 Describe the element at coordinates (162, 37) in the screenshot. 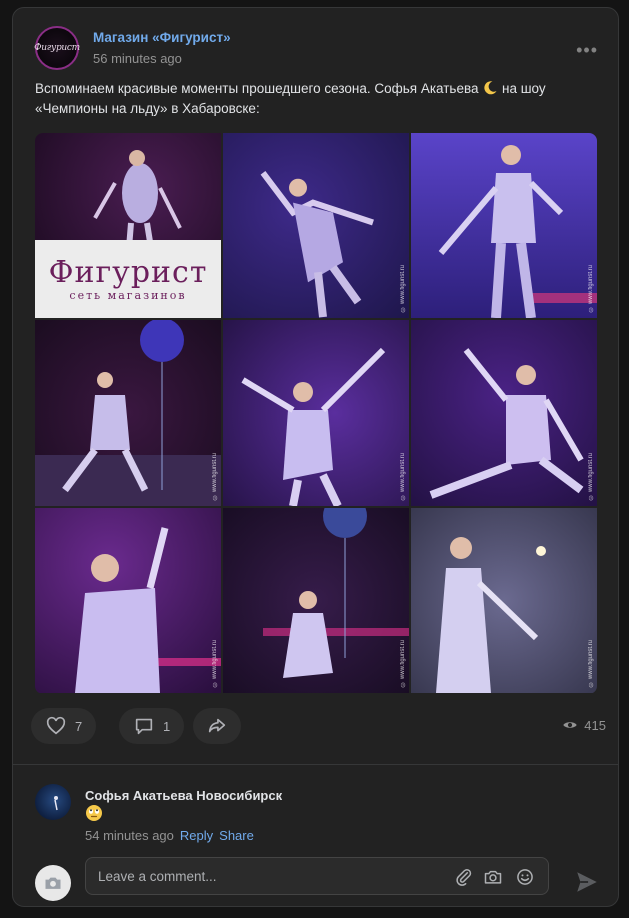

I see `community-name-link: Магазин «Фигурист»` at that location.